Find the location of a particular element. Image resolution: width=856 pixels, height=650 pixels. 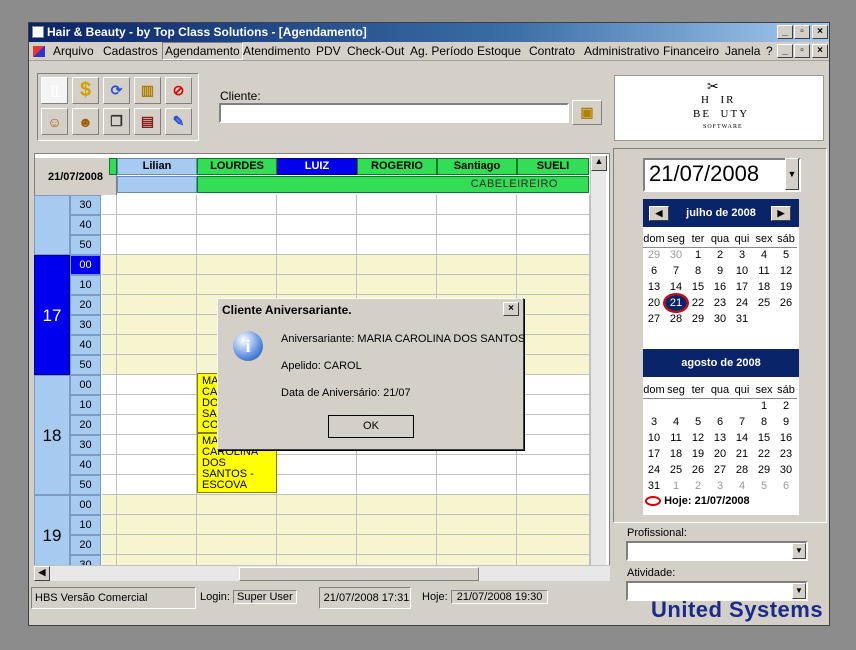

calendar-day: 13 is located at coordinates (654, 287).